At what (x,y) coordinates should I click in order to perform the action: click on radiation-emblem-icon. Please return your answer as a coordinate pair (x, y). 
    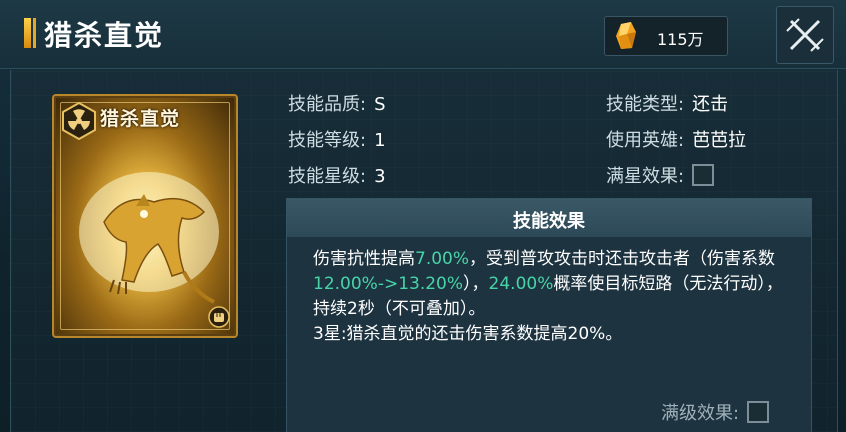
    Looking at the image, I should click on (79, 121).